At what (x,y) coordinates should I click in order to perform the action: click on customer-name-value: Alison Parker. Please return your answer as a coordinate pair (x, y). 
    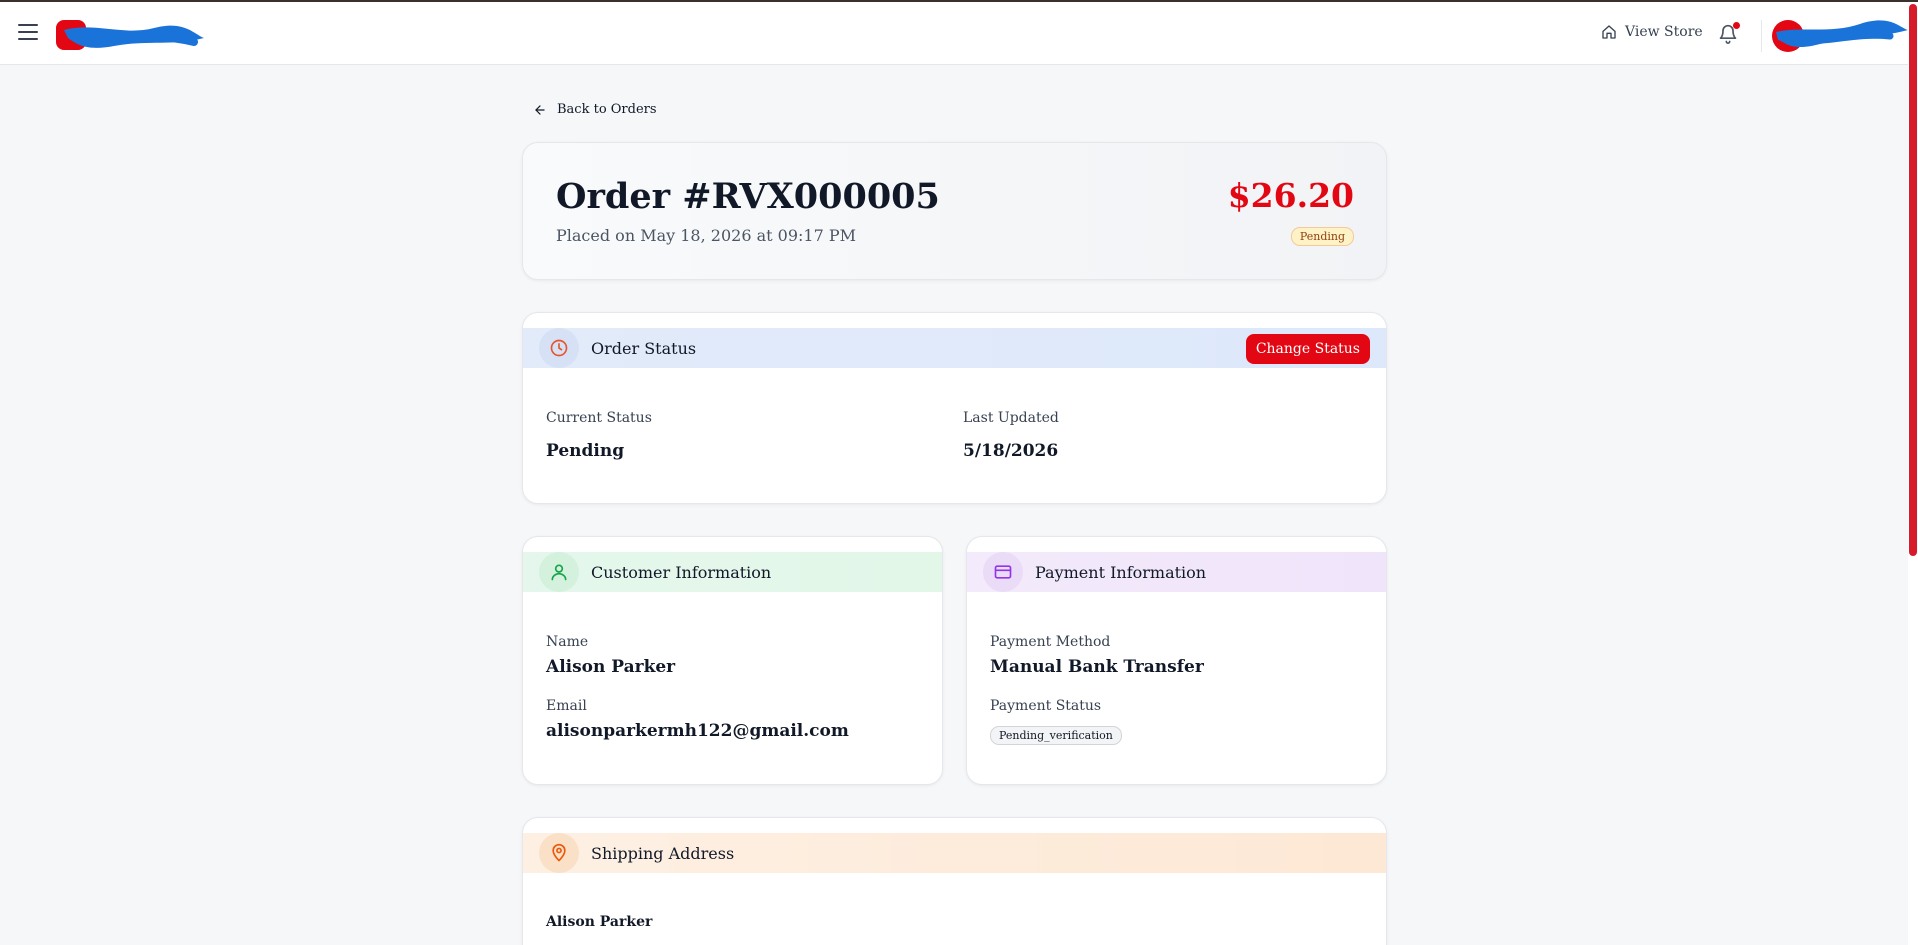
    Looking at the image, I should click on (611, 667).